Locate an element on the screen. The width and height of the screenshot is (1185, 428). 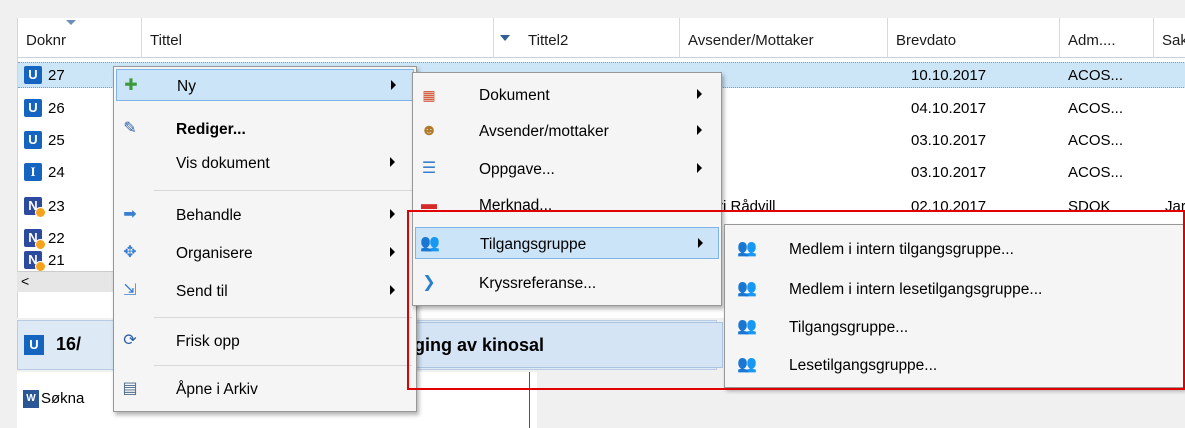
menu-item-frisk-opp: ⟳ Frisk opp is located at coordinates (265, 341).